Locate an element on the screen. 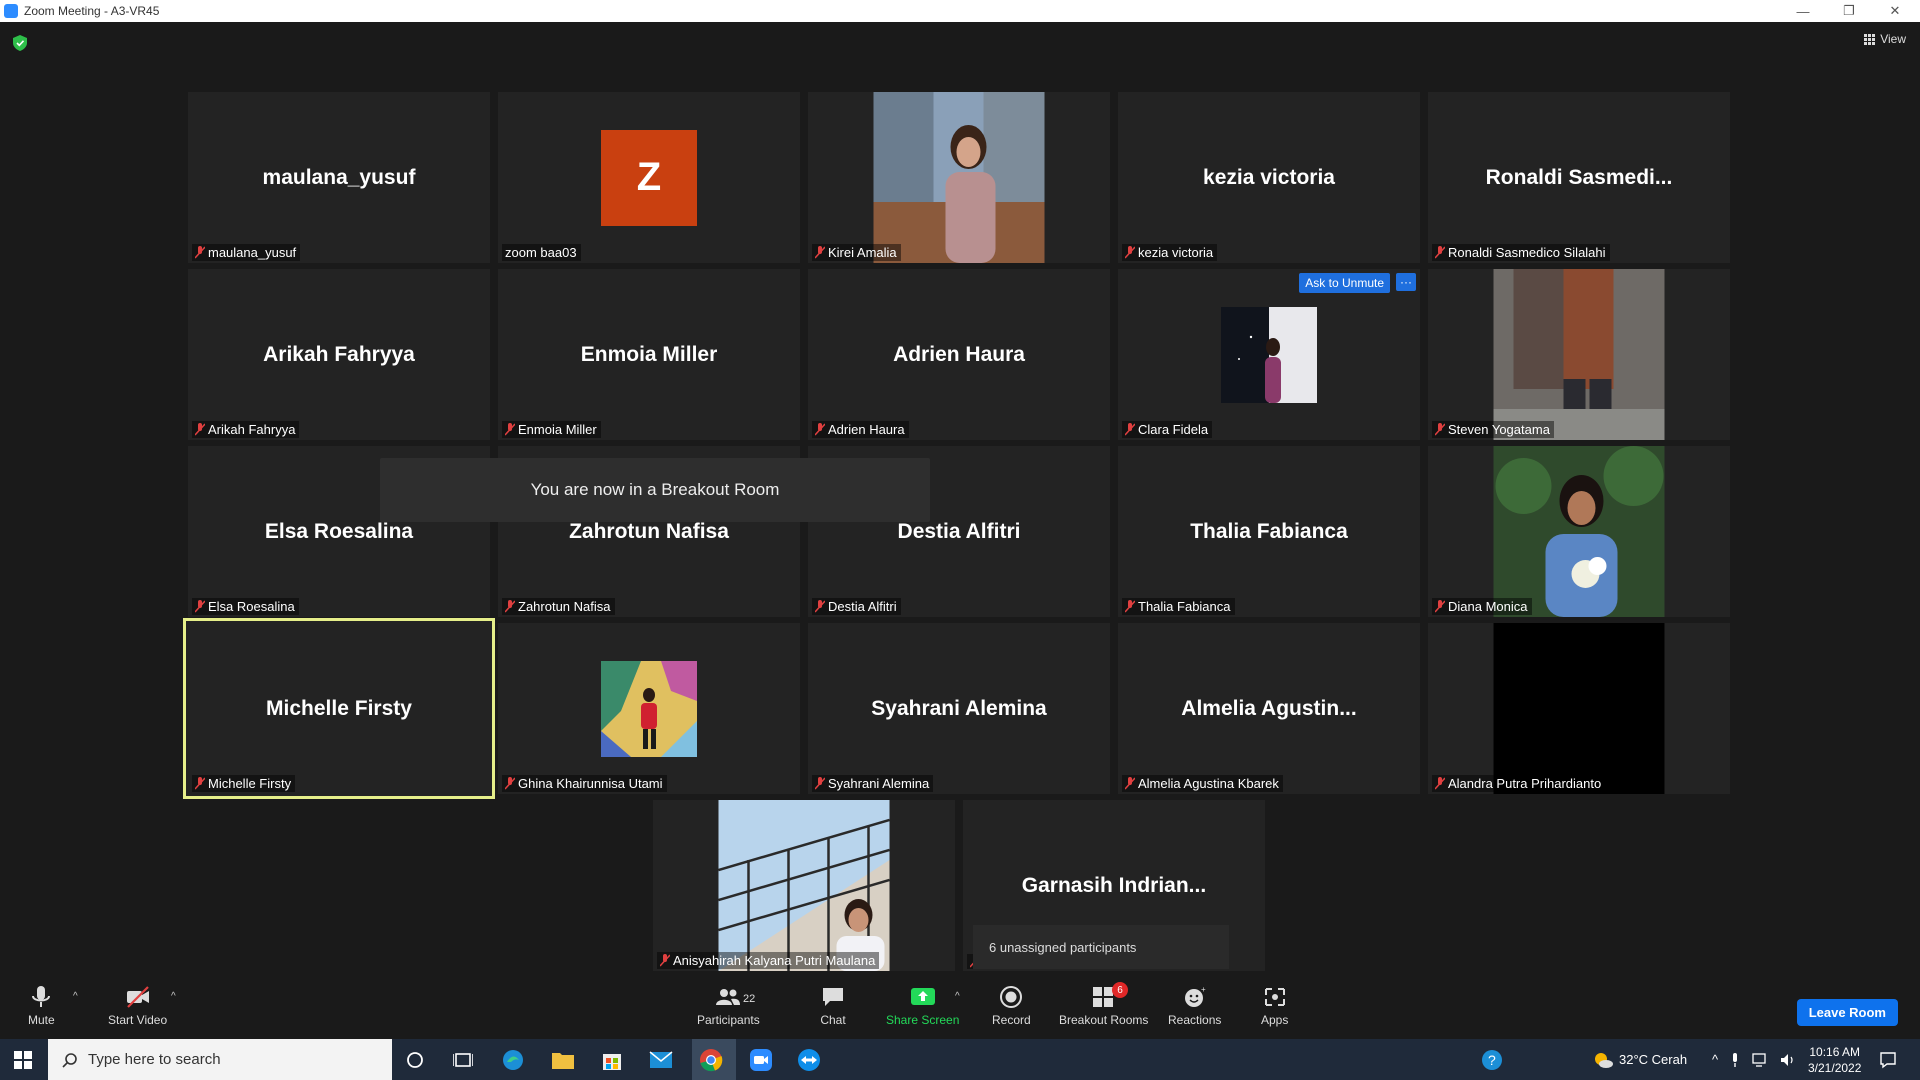  participant-label-text: Diana Monica is located at coordinates (1488, 606).